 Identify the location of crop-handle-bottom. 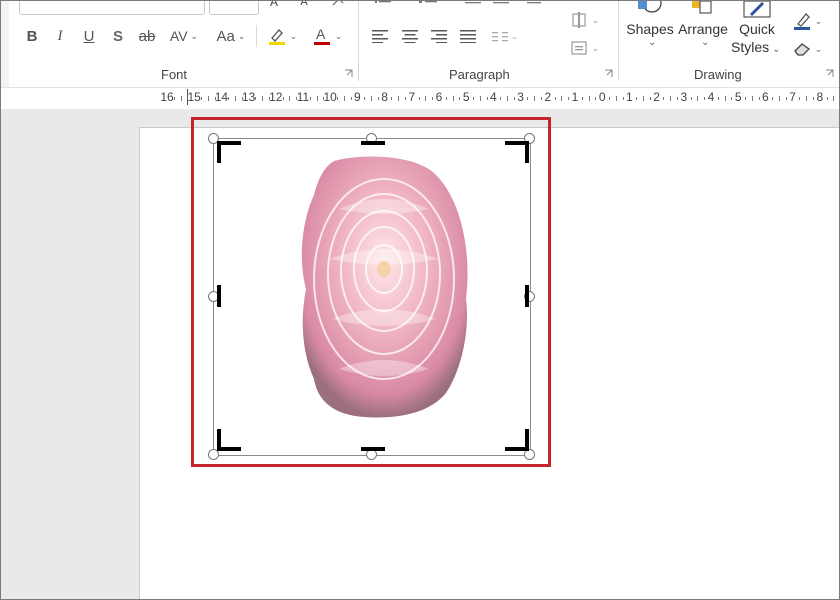
(373, 449).